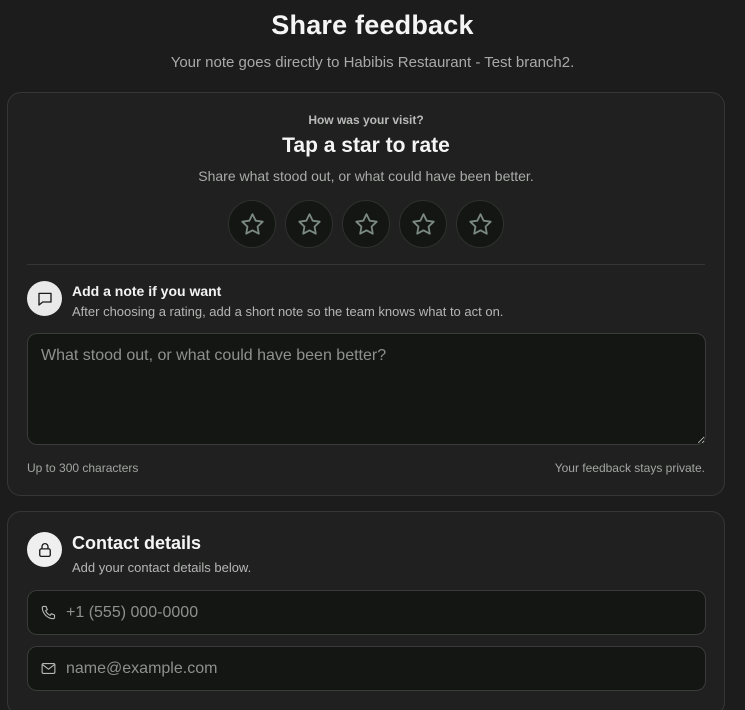 Image resolution: width=745 pixels, height=710 pixels. I want to click on lock-icon, so click(44, 549).